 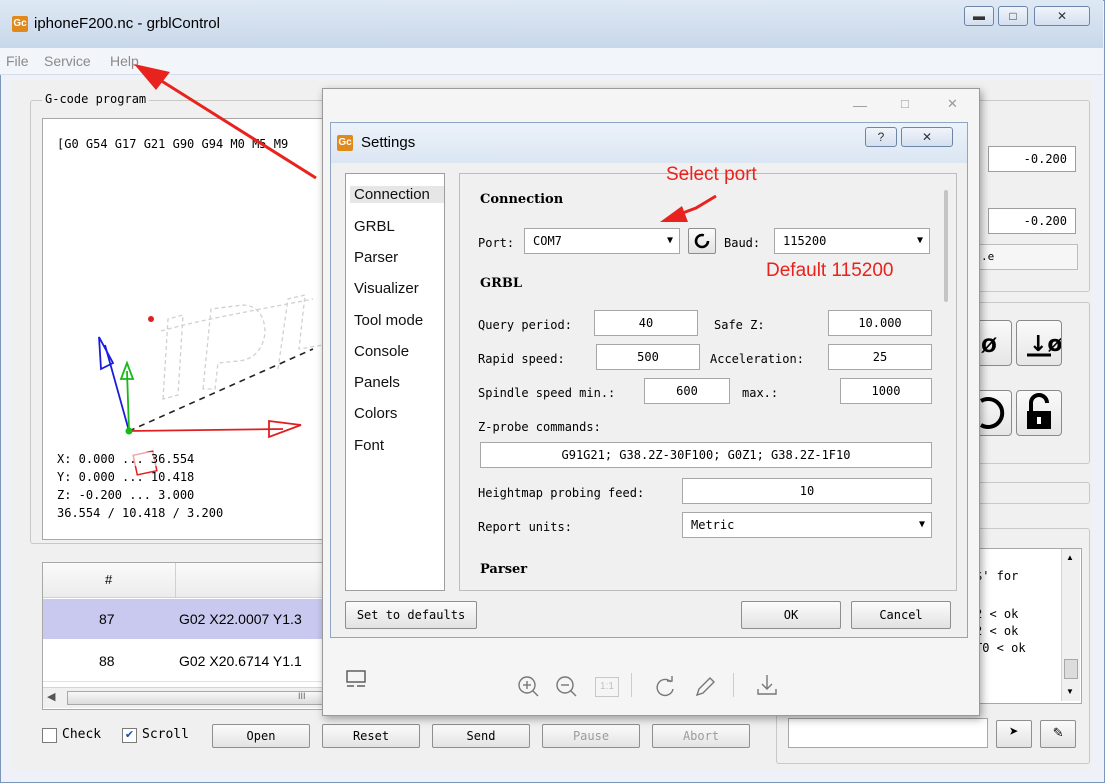 I want to click on menu-file: File, so click(x=17, y=61).